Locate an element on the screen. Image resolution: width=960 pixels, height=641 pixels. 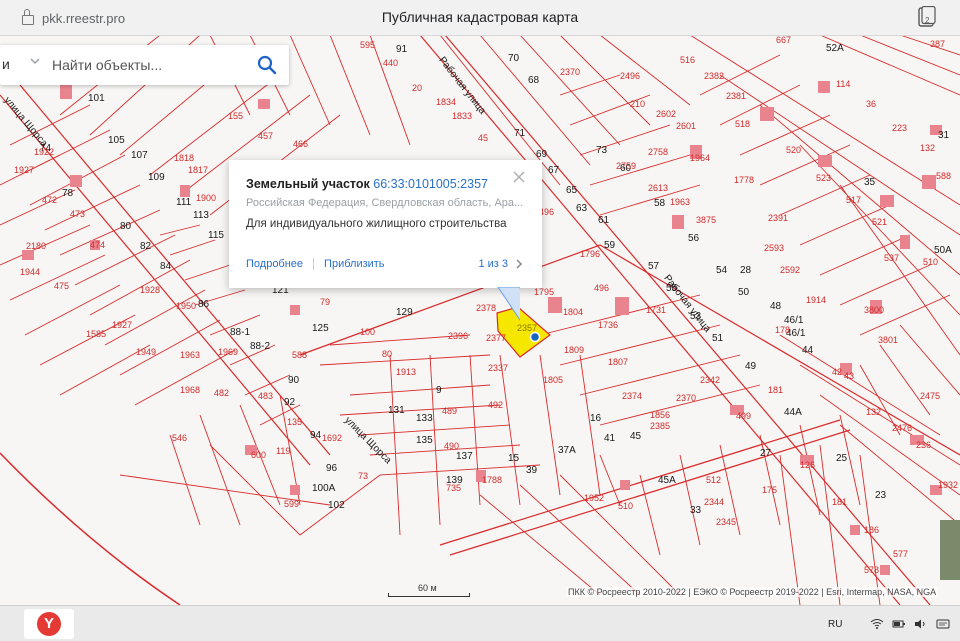
parcel-number: 546 is located at coordinates (180, 438).